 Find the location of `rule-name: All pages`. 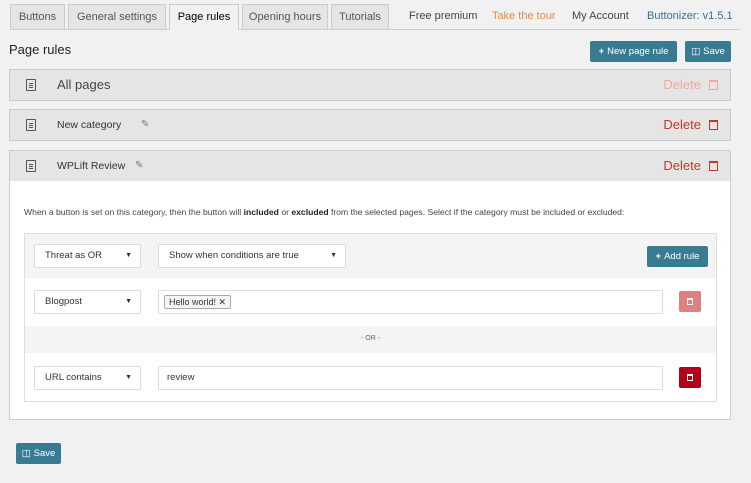

rule-name: All pages is located at coordinates (84, 84).